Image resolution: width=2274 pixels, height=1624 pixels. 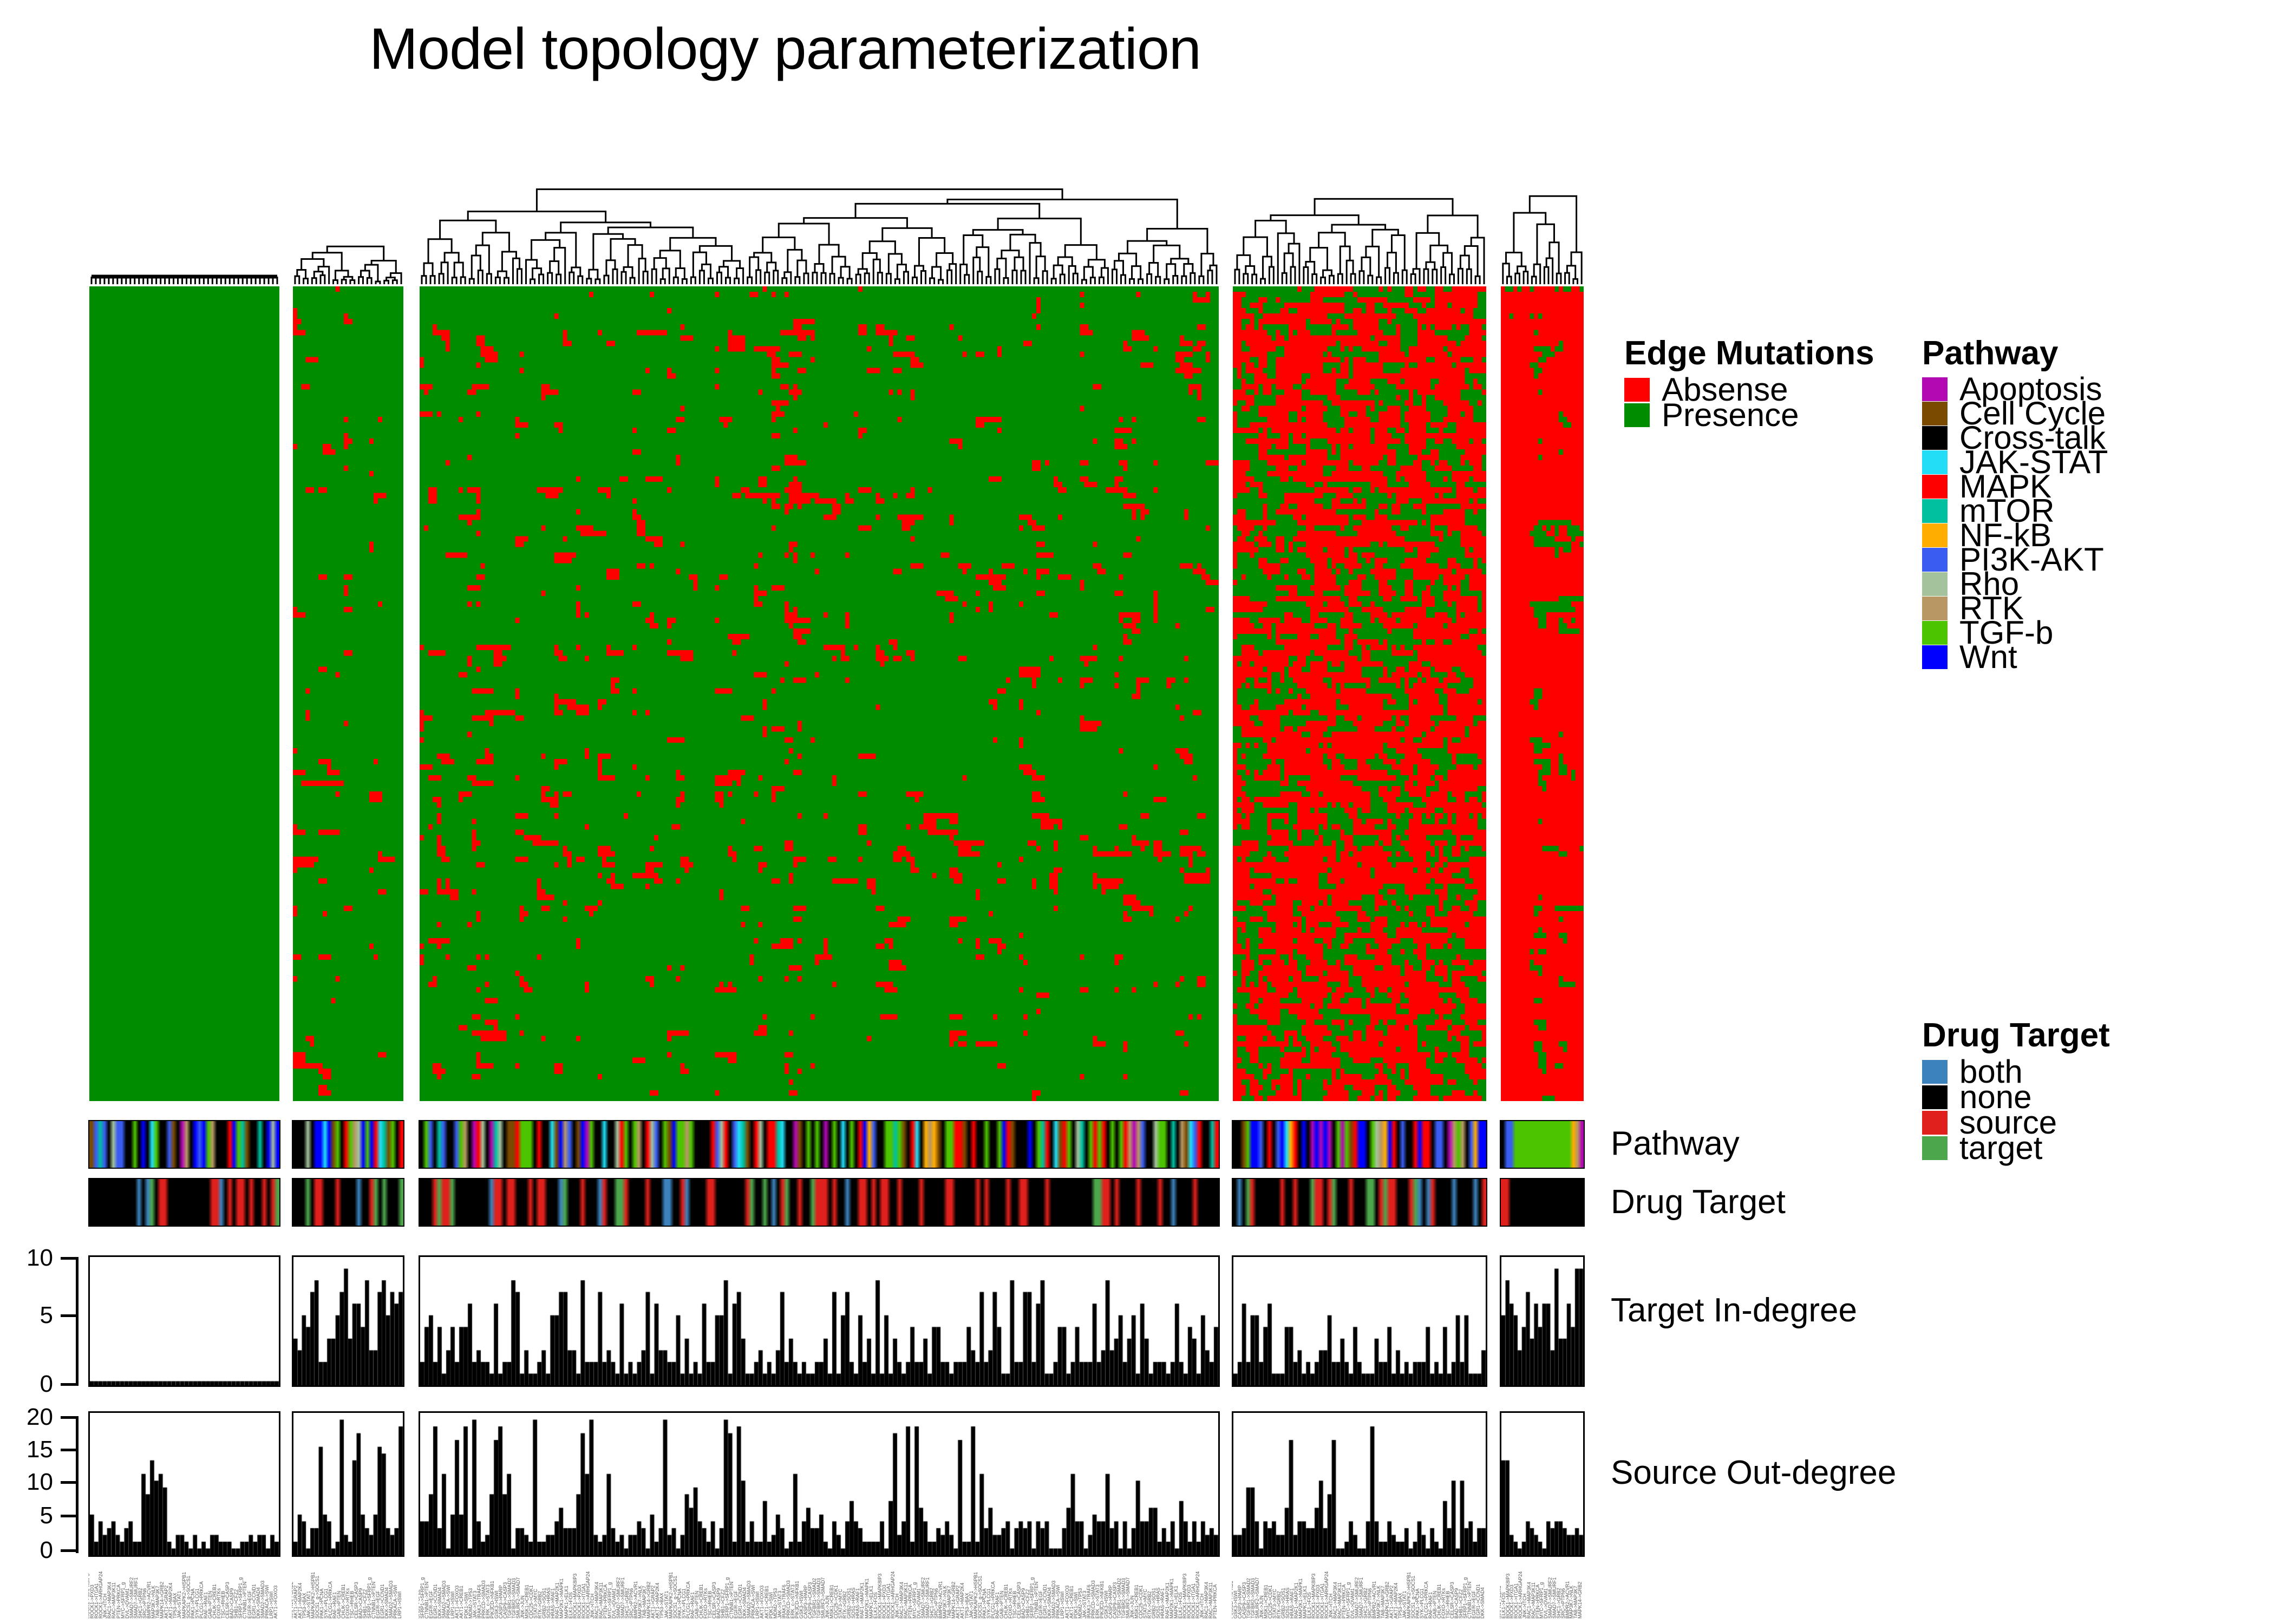 I want to click on tick-target-in-degree-10: 10, so click(x=40, y=1258).